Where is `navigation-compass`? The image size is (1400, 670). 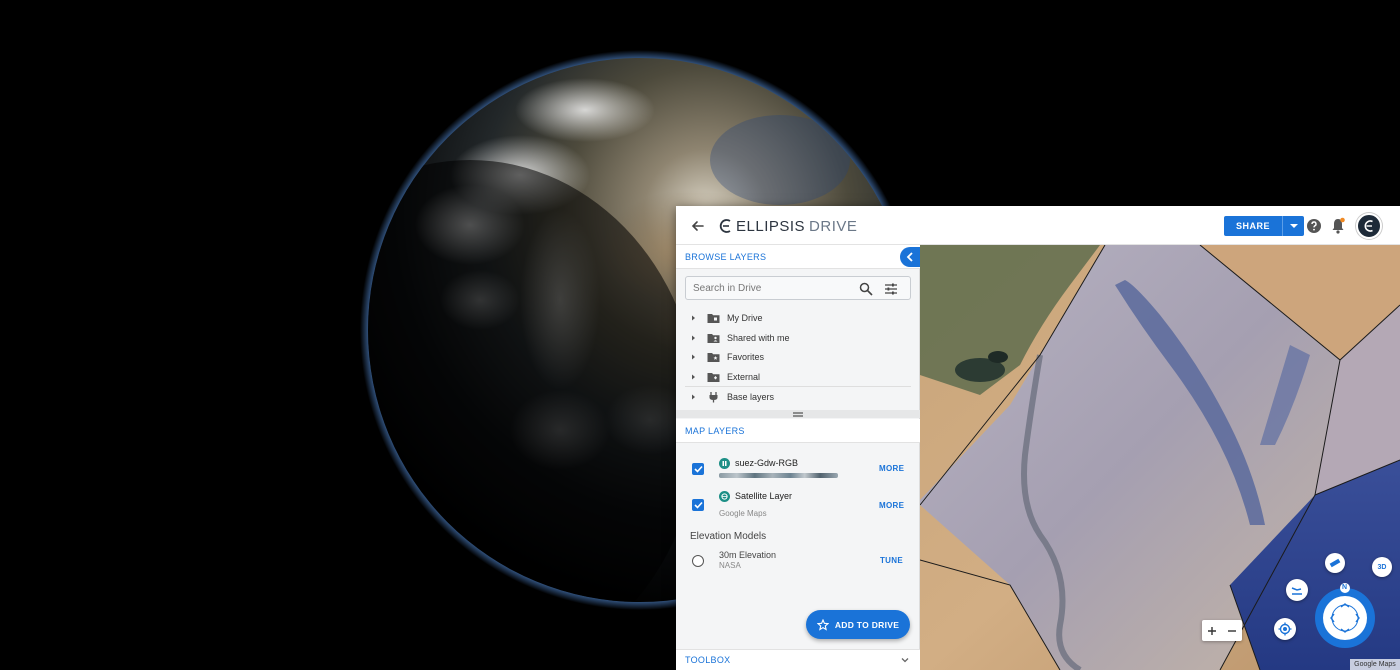
navigation-compass is located at coordinates (1345, 616).